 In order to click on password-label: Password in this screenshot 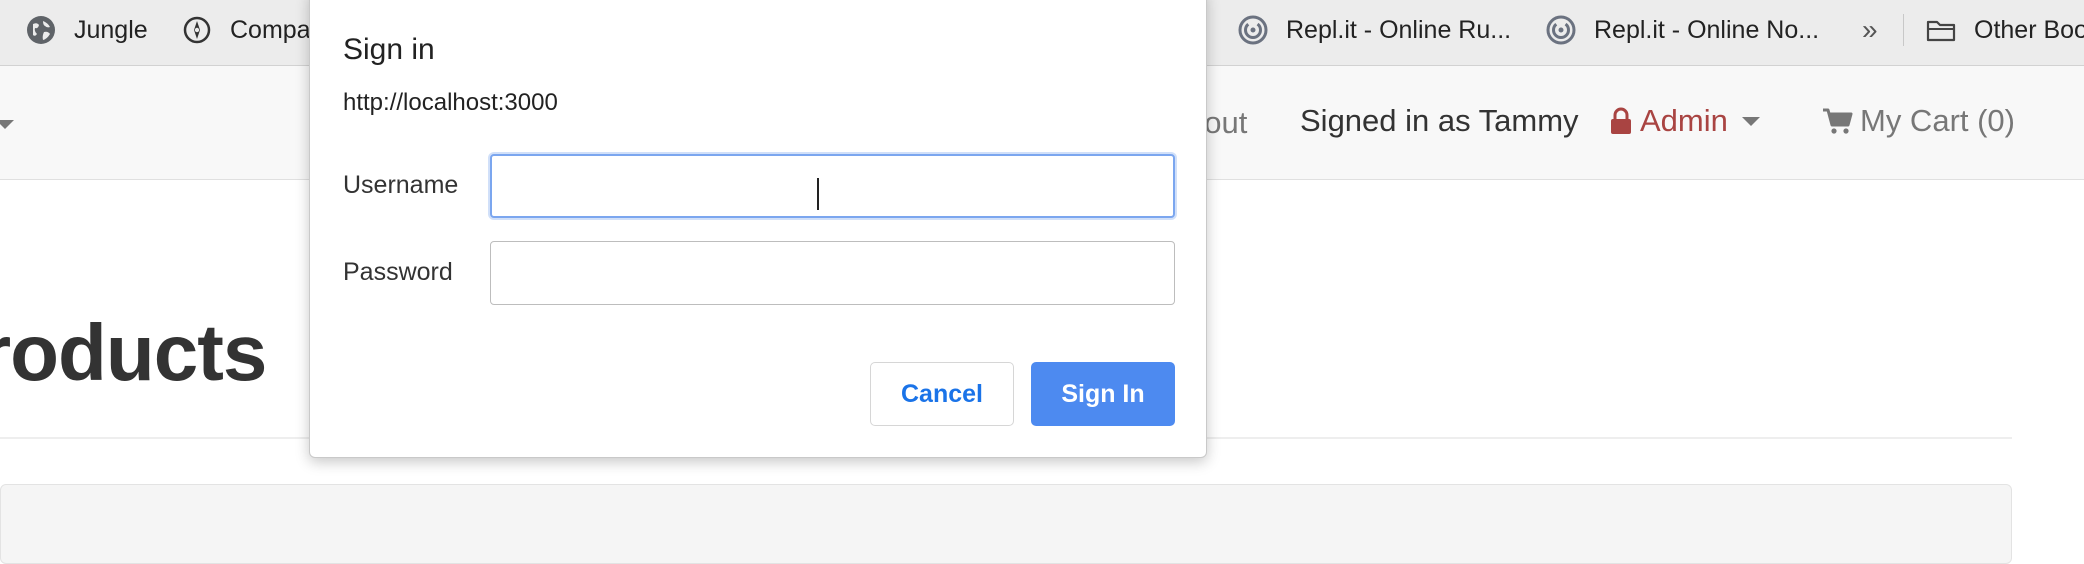, I will do `click(398, 272)`.